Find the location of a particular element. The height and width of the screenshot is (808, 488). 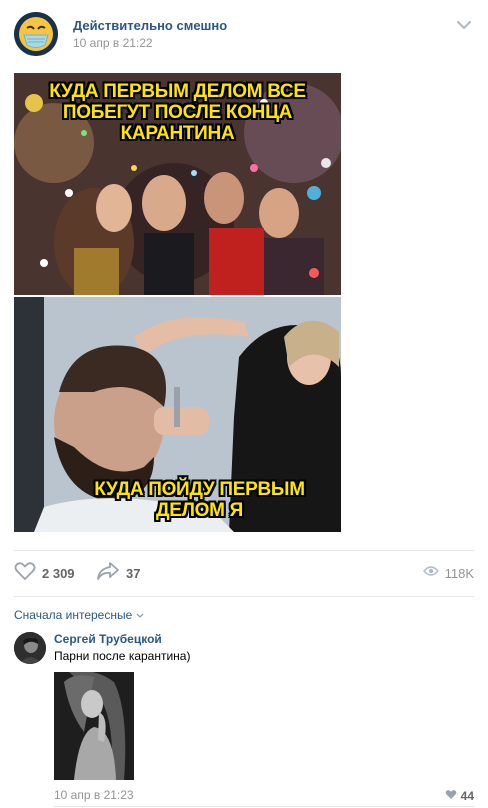

share-button: 37 is located at coordinates (118, 573).